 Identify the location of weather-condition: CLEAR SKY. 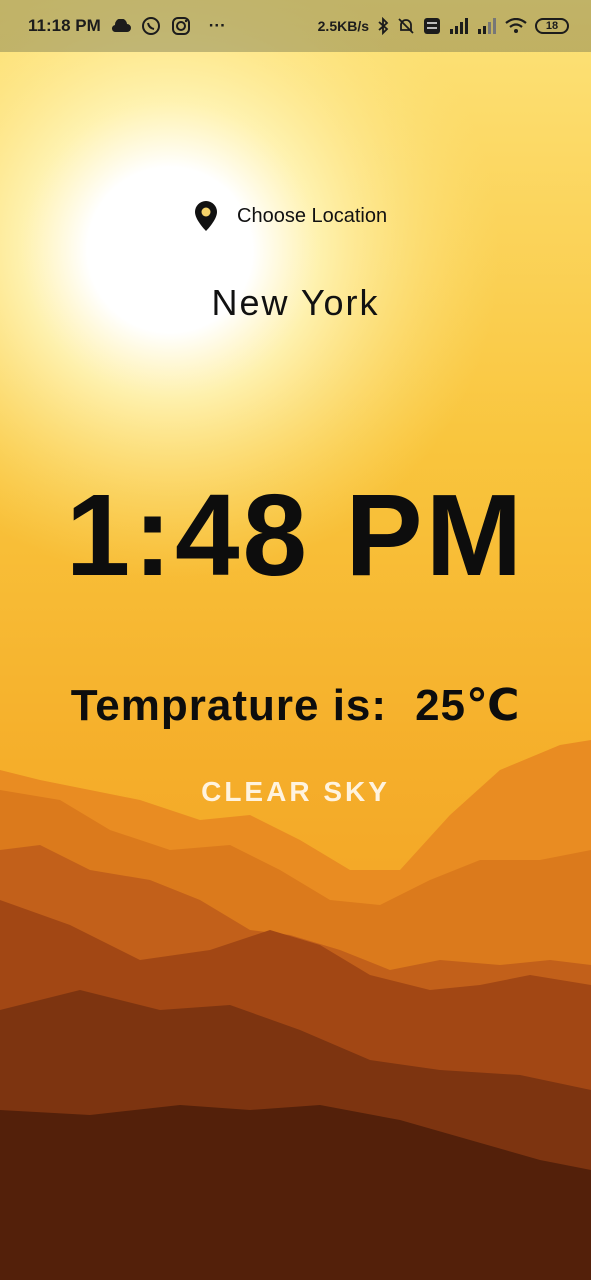
(295, 791).